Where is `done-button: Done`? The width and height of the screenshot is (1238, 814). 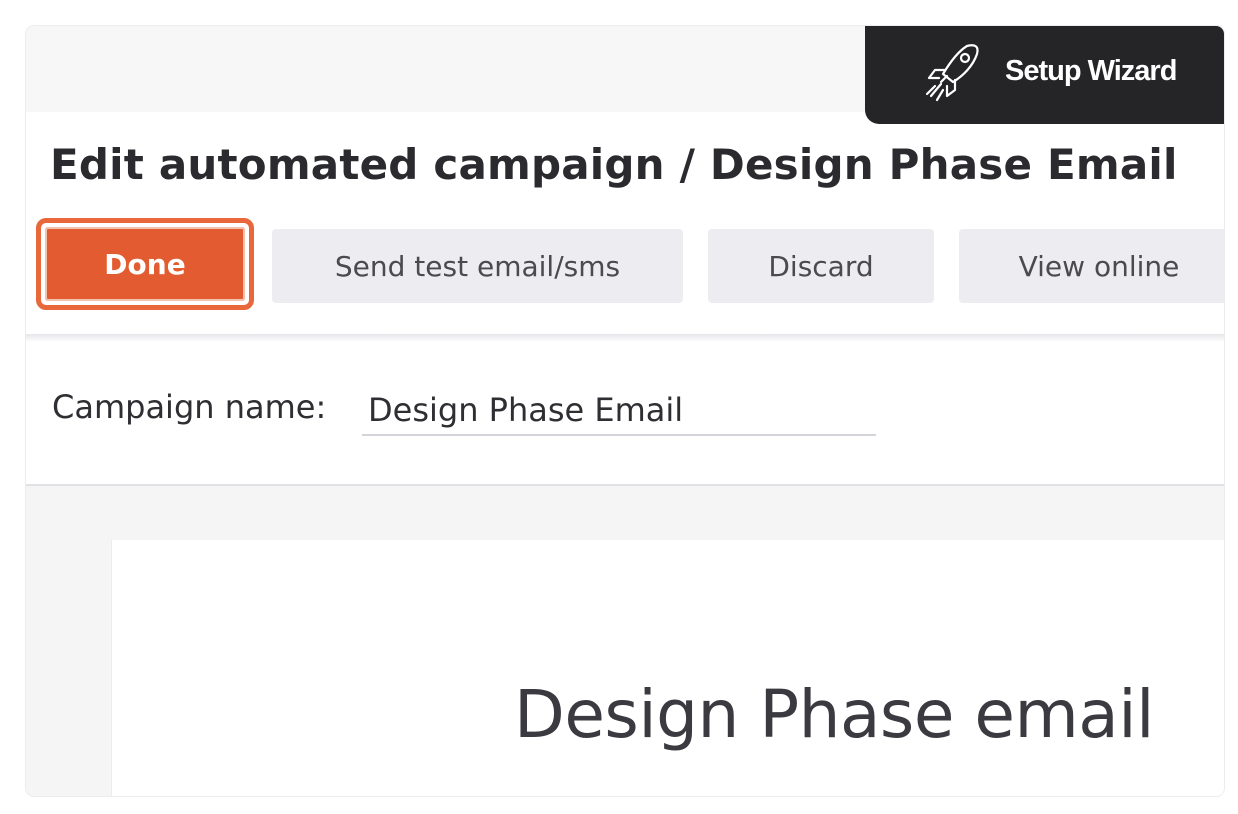 done-button: Done is located at coordinates (145, 264).